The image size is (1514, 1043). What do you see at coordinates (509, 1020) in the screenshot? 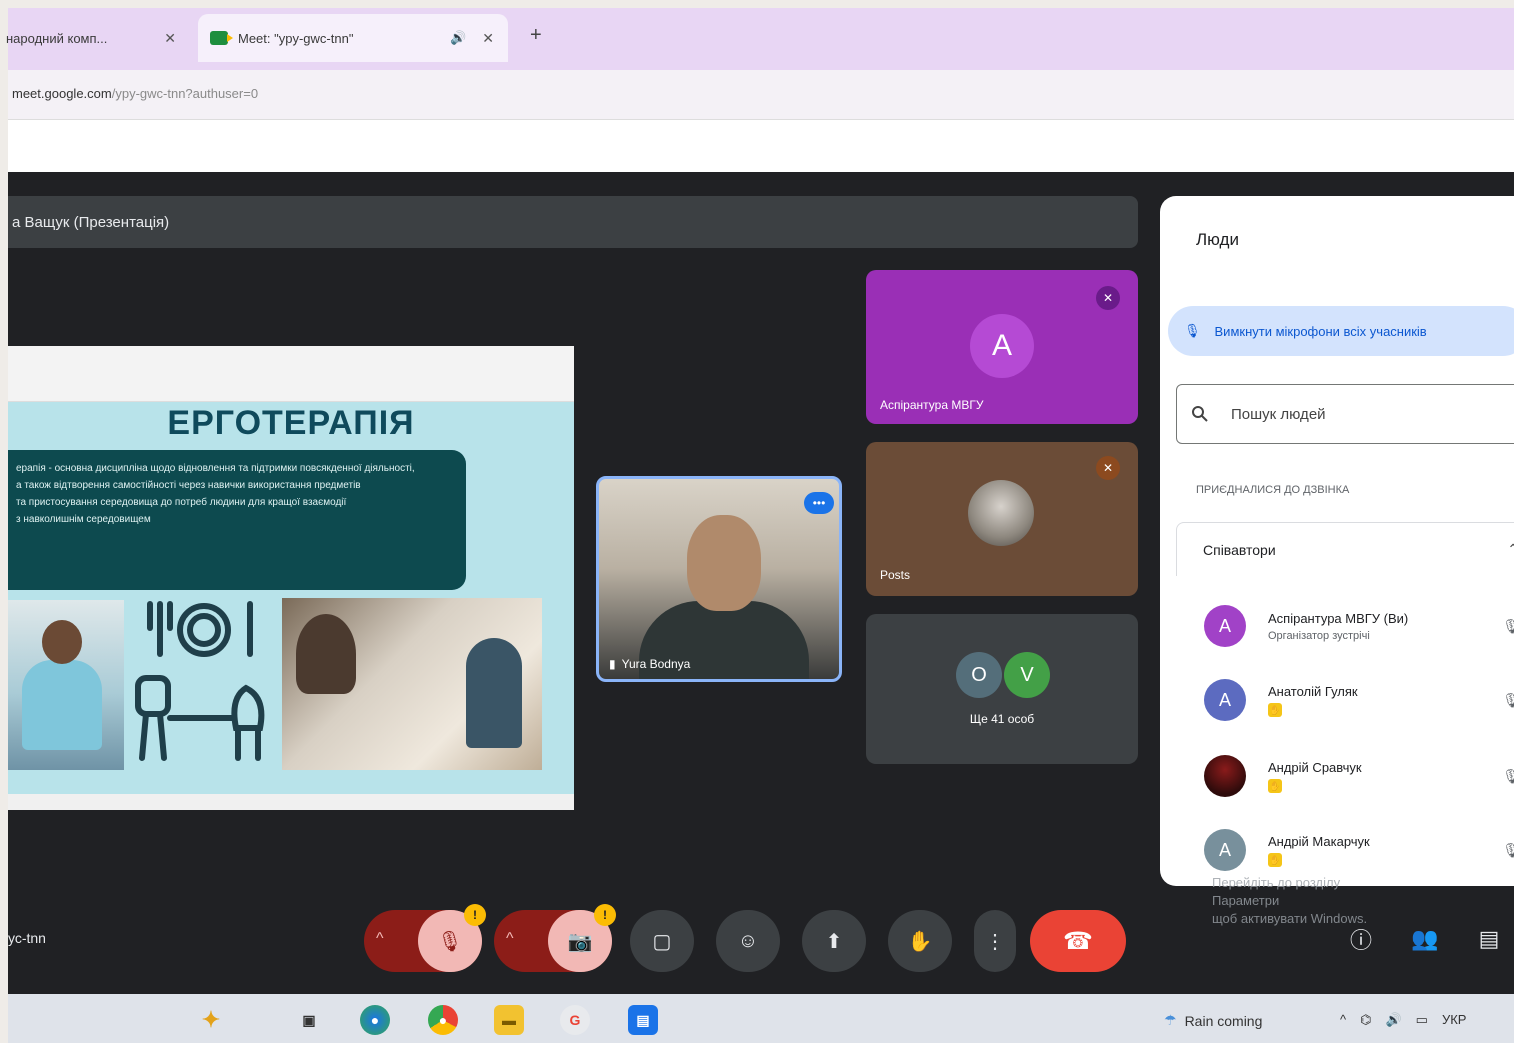
I see `file-explorer-icon: ▬` at bounding box center [509, 1020].